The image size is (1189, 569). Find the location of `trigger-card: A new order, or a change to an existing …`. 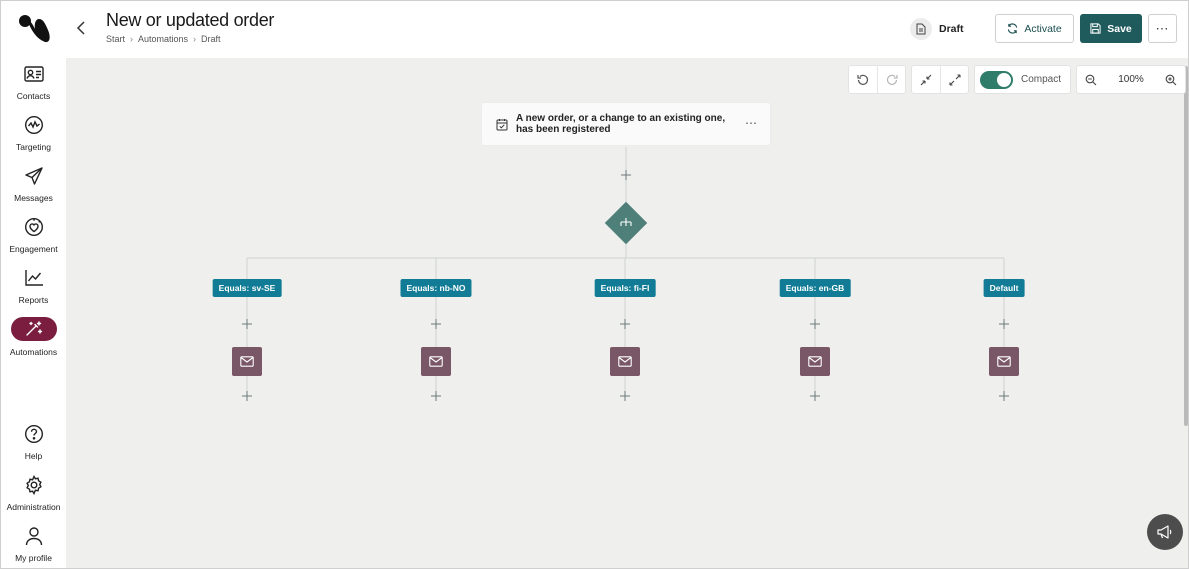

trigger-card: A new order, or a change to an existing … is located at coordinates (626, 124).